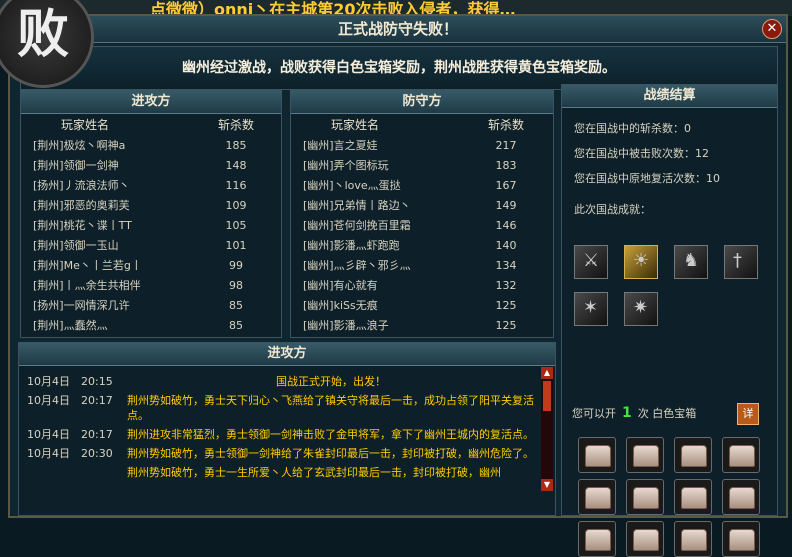 Image resolution: width=792 pixels, height=557 pixels. Describe the element at coordinates (591, 309) in the screenshot. I see `thorn-icon: ✶` at that location.